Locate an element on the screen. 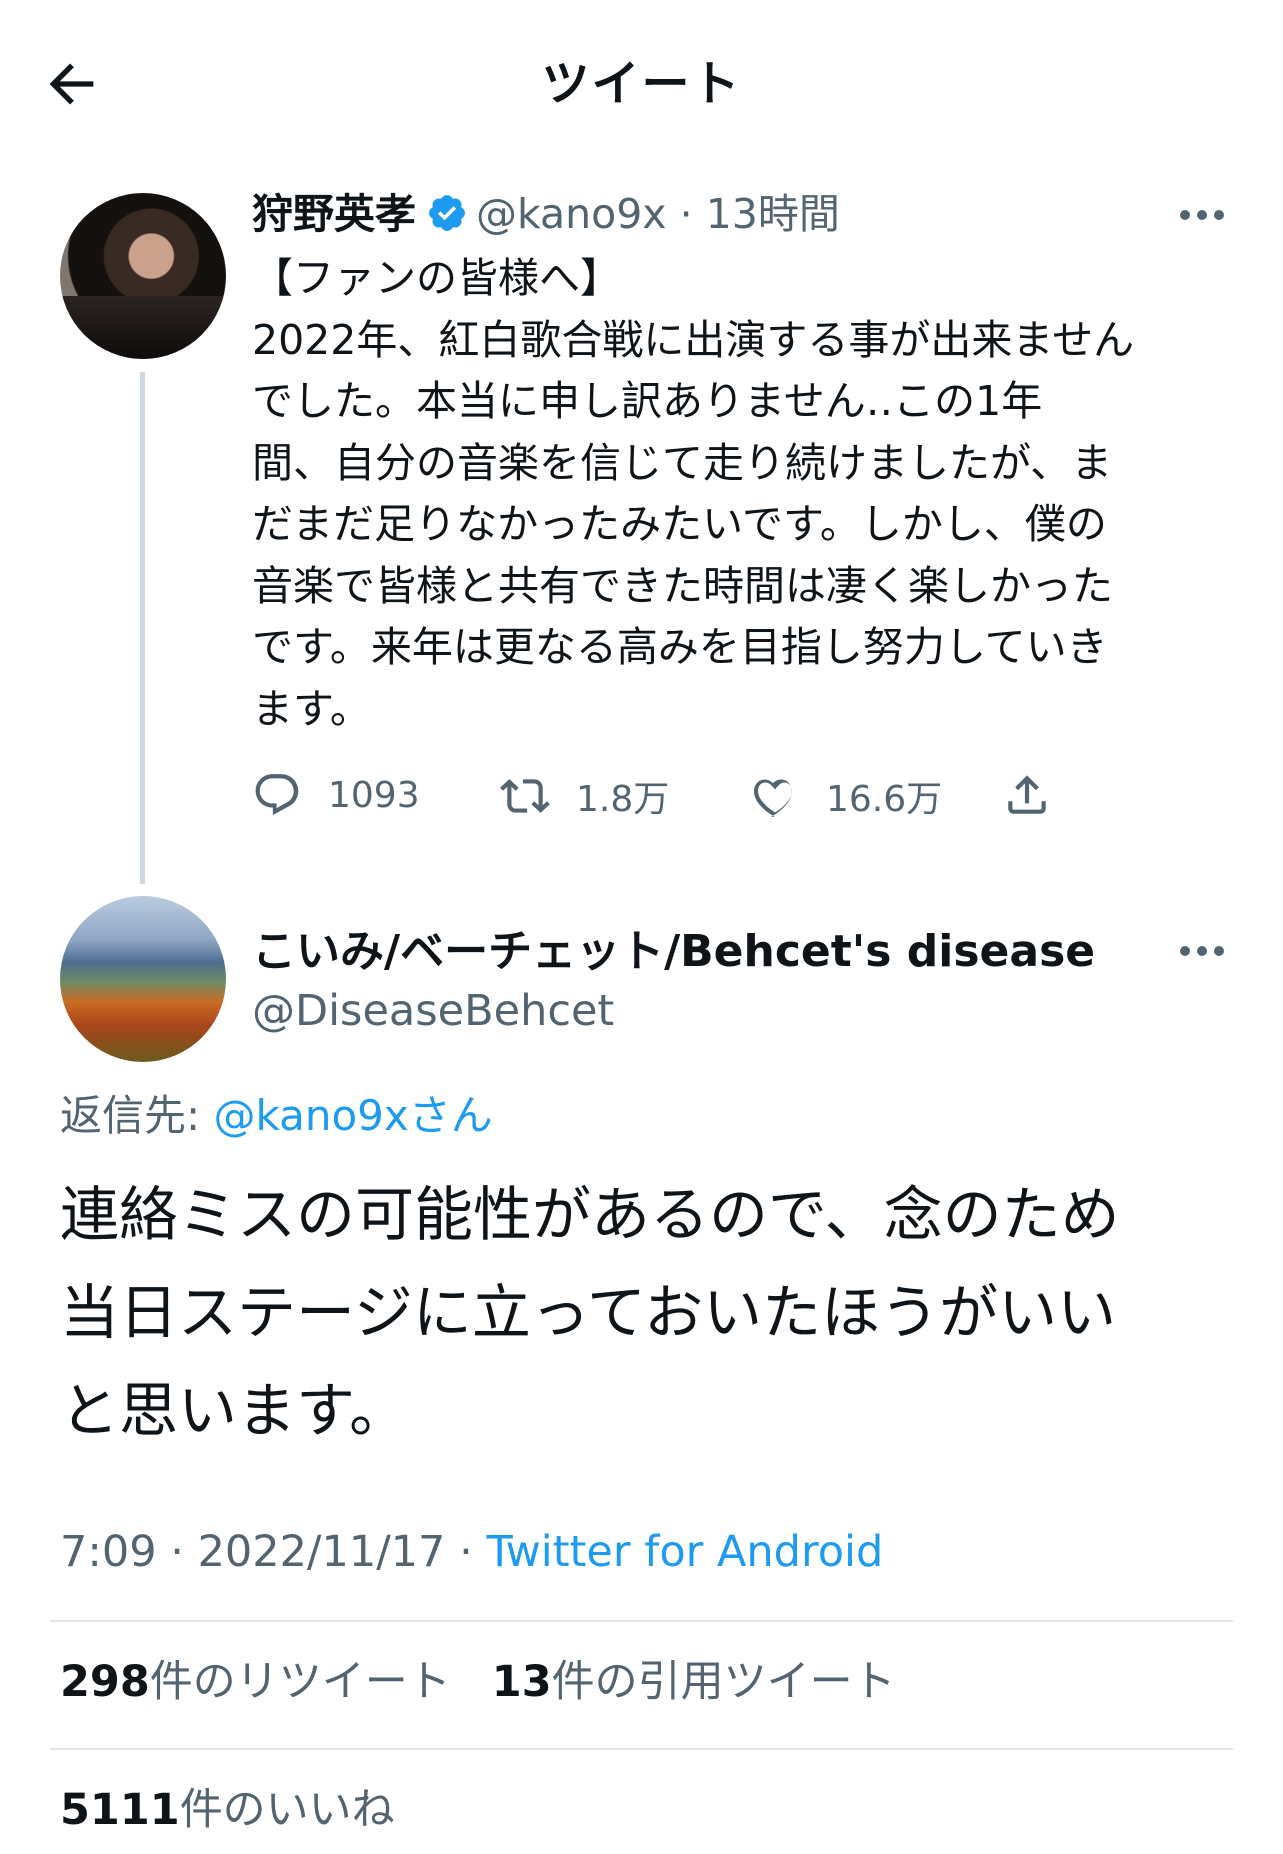  quote-label: 件の引用ツイート is located at coordinates (723, 1682).